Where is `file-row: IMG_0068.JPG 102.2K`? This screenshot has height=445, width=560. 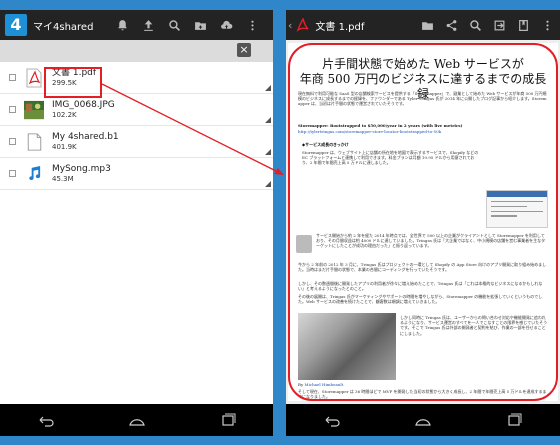 file-row: IMG_0068.JPG 102.2K is located at coordinates (136, 110).